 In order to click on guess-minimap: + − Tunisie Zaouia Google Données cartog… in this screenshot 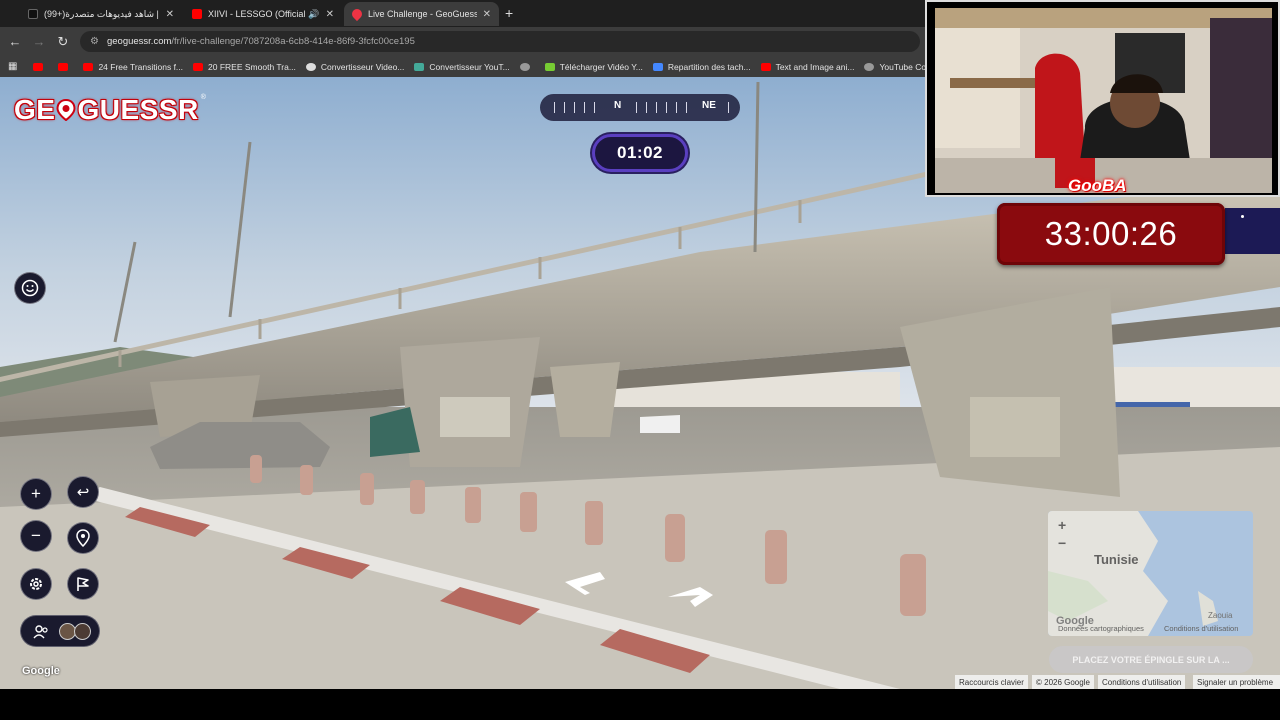, I will do `click(1150, 573)`.